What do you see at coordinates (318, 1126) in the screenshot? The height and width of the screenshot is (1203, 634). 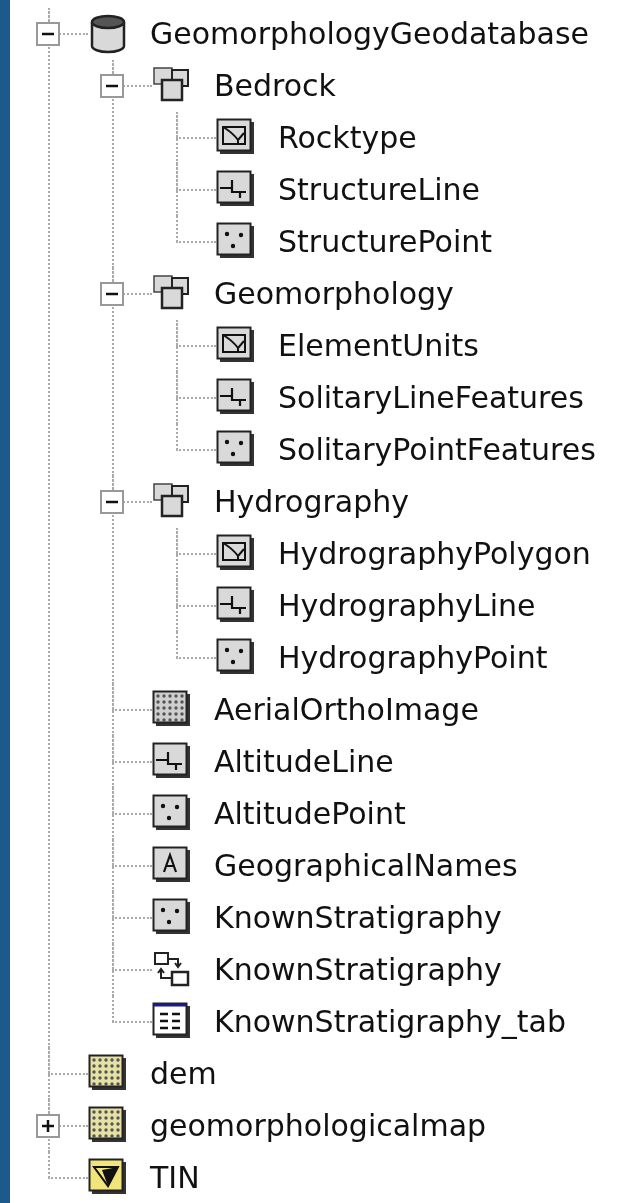 I see `tree-item-label: geomorphologicalmap` at bounding box center [318, 1126].